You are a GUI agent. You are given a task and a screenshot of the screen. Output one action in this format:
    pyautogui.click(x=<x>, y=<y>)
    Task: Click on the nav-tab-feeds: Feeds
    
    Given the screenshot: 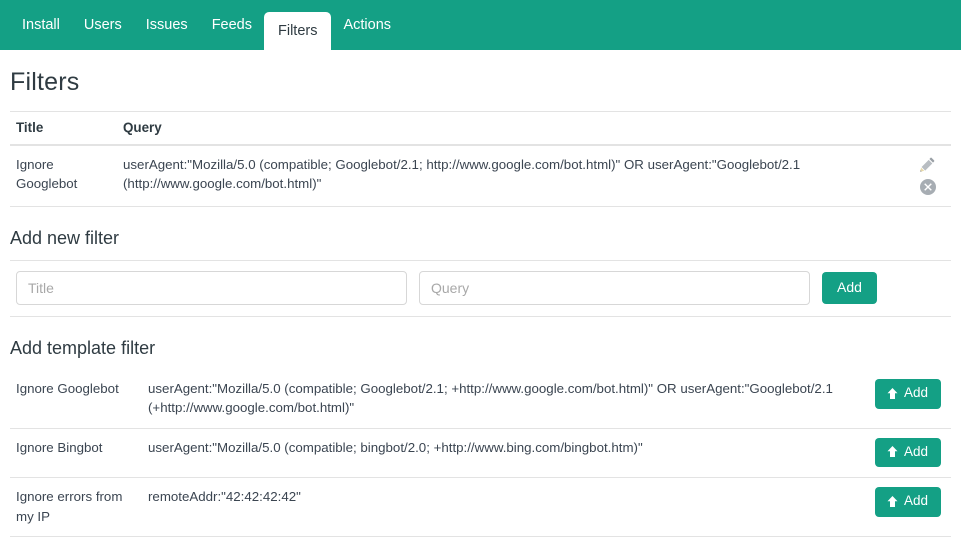 What is the action you would take?
    pyautogui.click(x=232, y=25)
    